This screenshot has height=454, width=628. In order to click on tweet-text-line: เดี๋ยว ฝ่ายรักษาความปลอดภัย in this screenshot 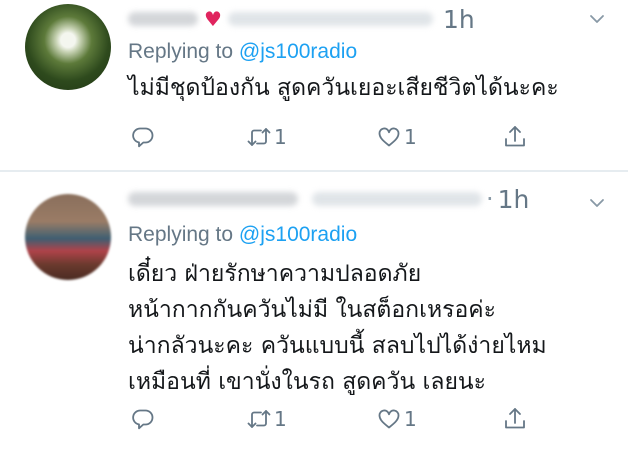, I will do `click(275, 274)`.